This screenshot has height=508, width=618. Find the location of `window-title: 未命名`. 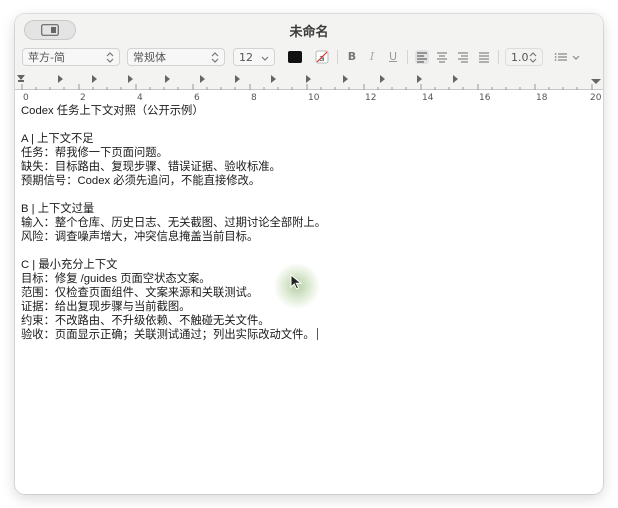

window-title: 未命名 is located at coordinates (309, 32).